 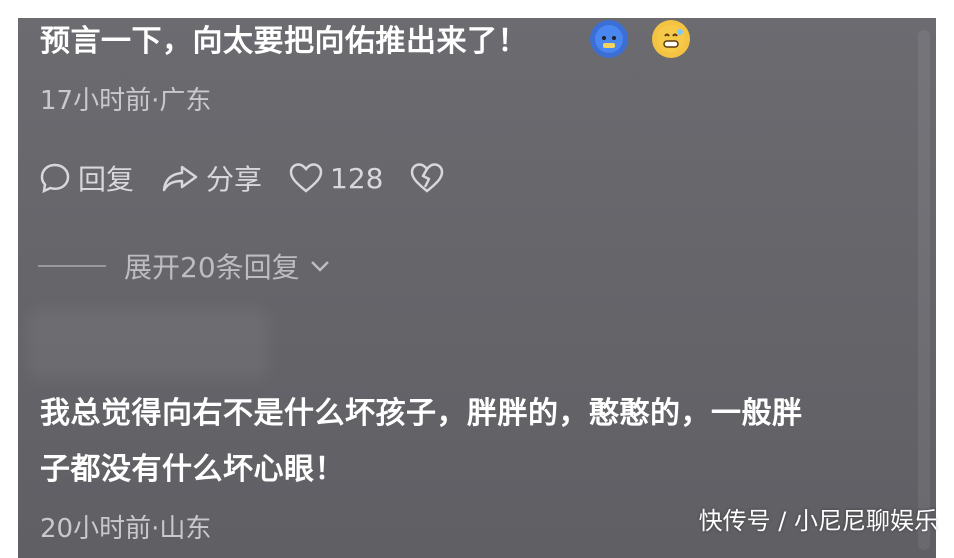 What do you see at coordinates (126, 529) in the screenshot?
I see `comment-2-meta: 20小时前·山东` at bounding box center [126, 529].